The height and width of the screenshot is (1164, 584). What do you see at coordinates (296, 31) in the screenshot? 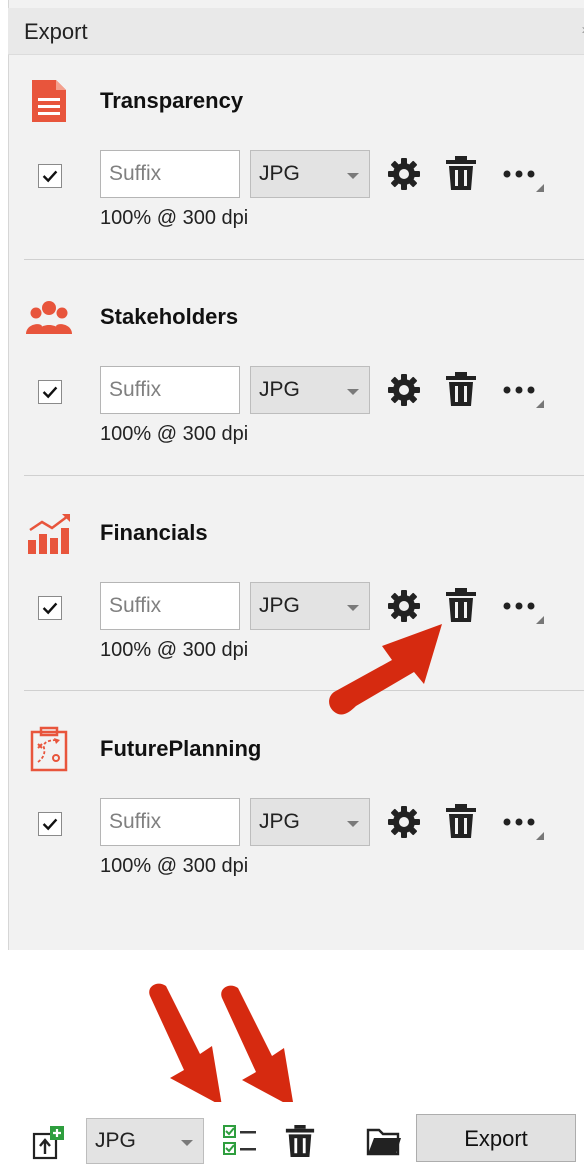
I see `panel-header: Export »` at bounding box center [296, 31].